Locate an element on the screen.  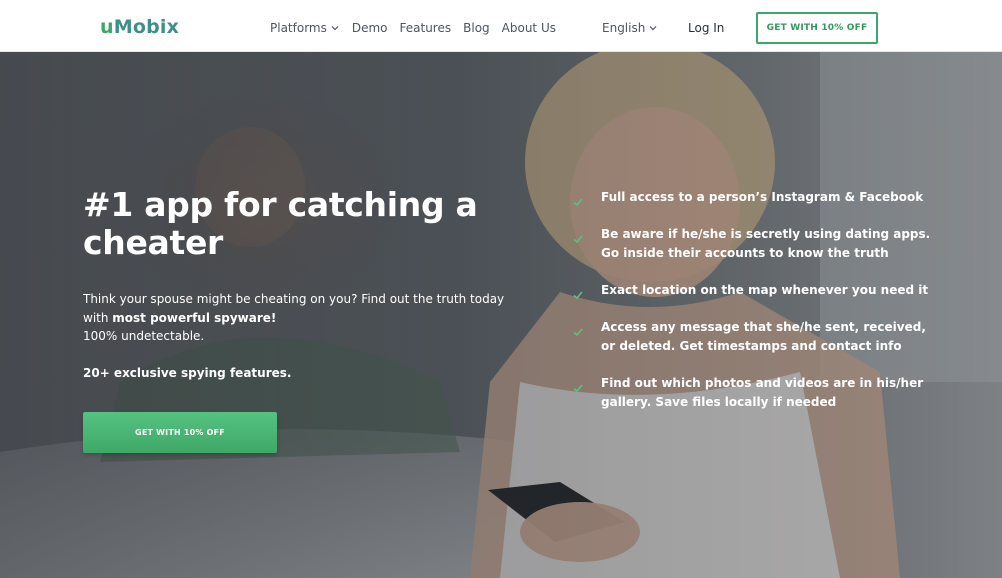
login-link: Log In is located at coordinates (706, 28).